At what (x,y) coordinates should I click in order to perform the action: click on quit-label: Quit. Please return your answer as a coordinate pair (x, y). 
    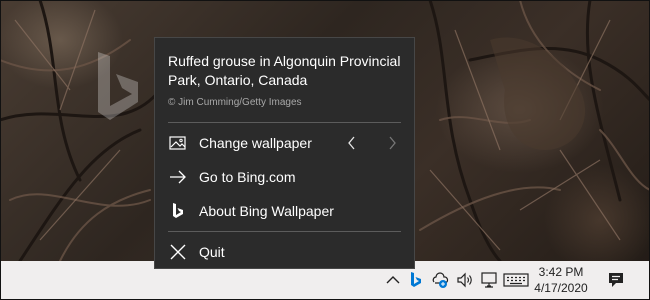
    Looking at the image, I should click on (212, 251).